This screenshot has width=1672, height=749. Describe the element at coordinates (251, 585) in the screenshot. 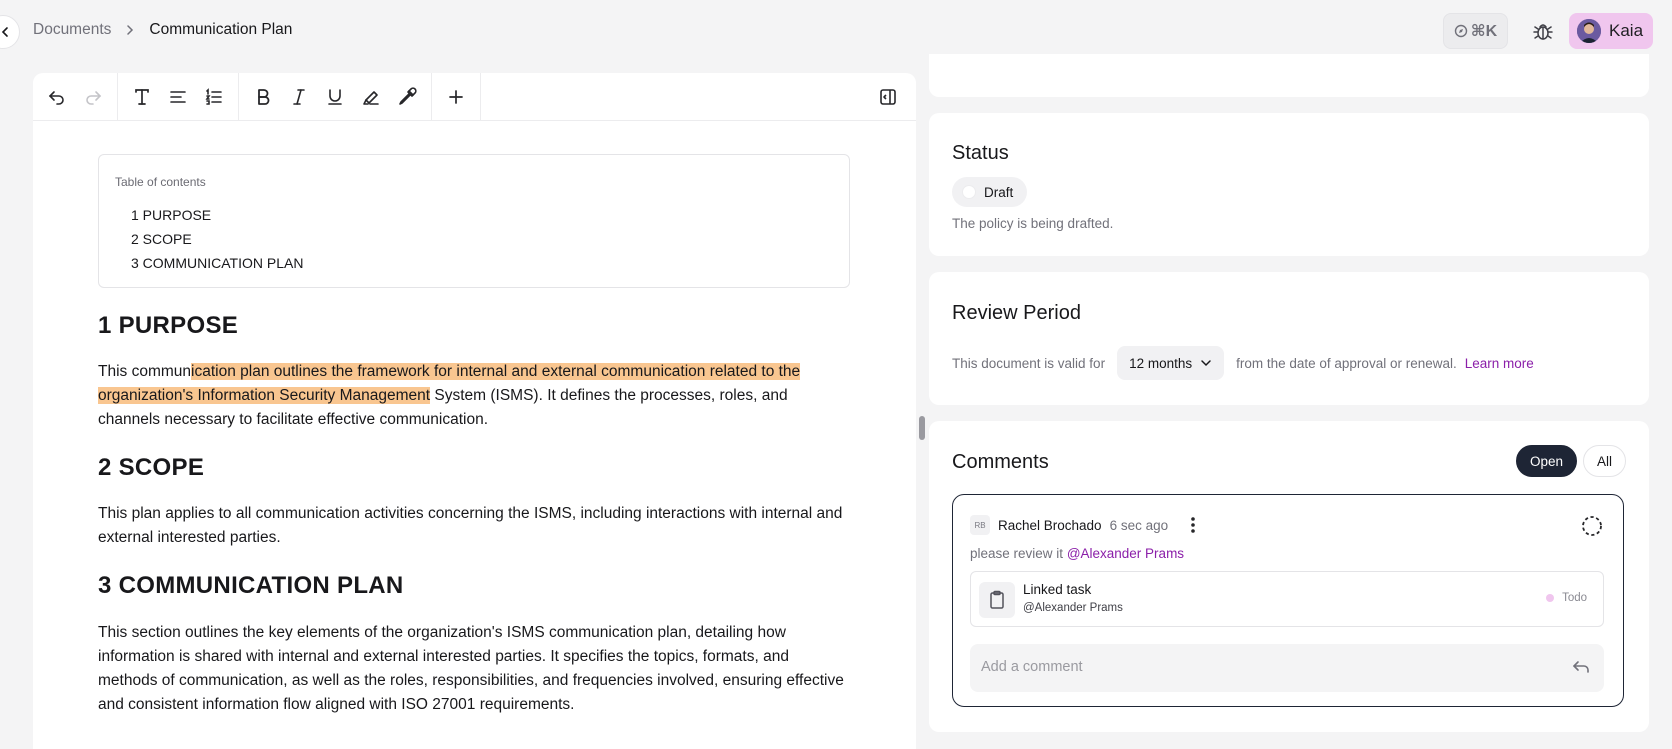

I see `heading-communication-plan: 3 COMMUNICATION PLAN` at that location.